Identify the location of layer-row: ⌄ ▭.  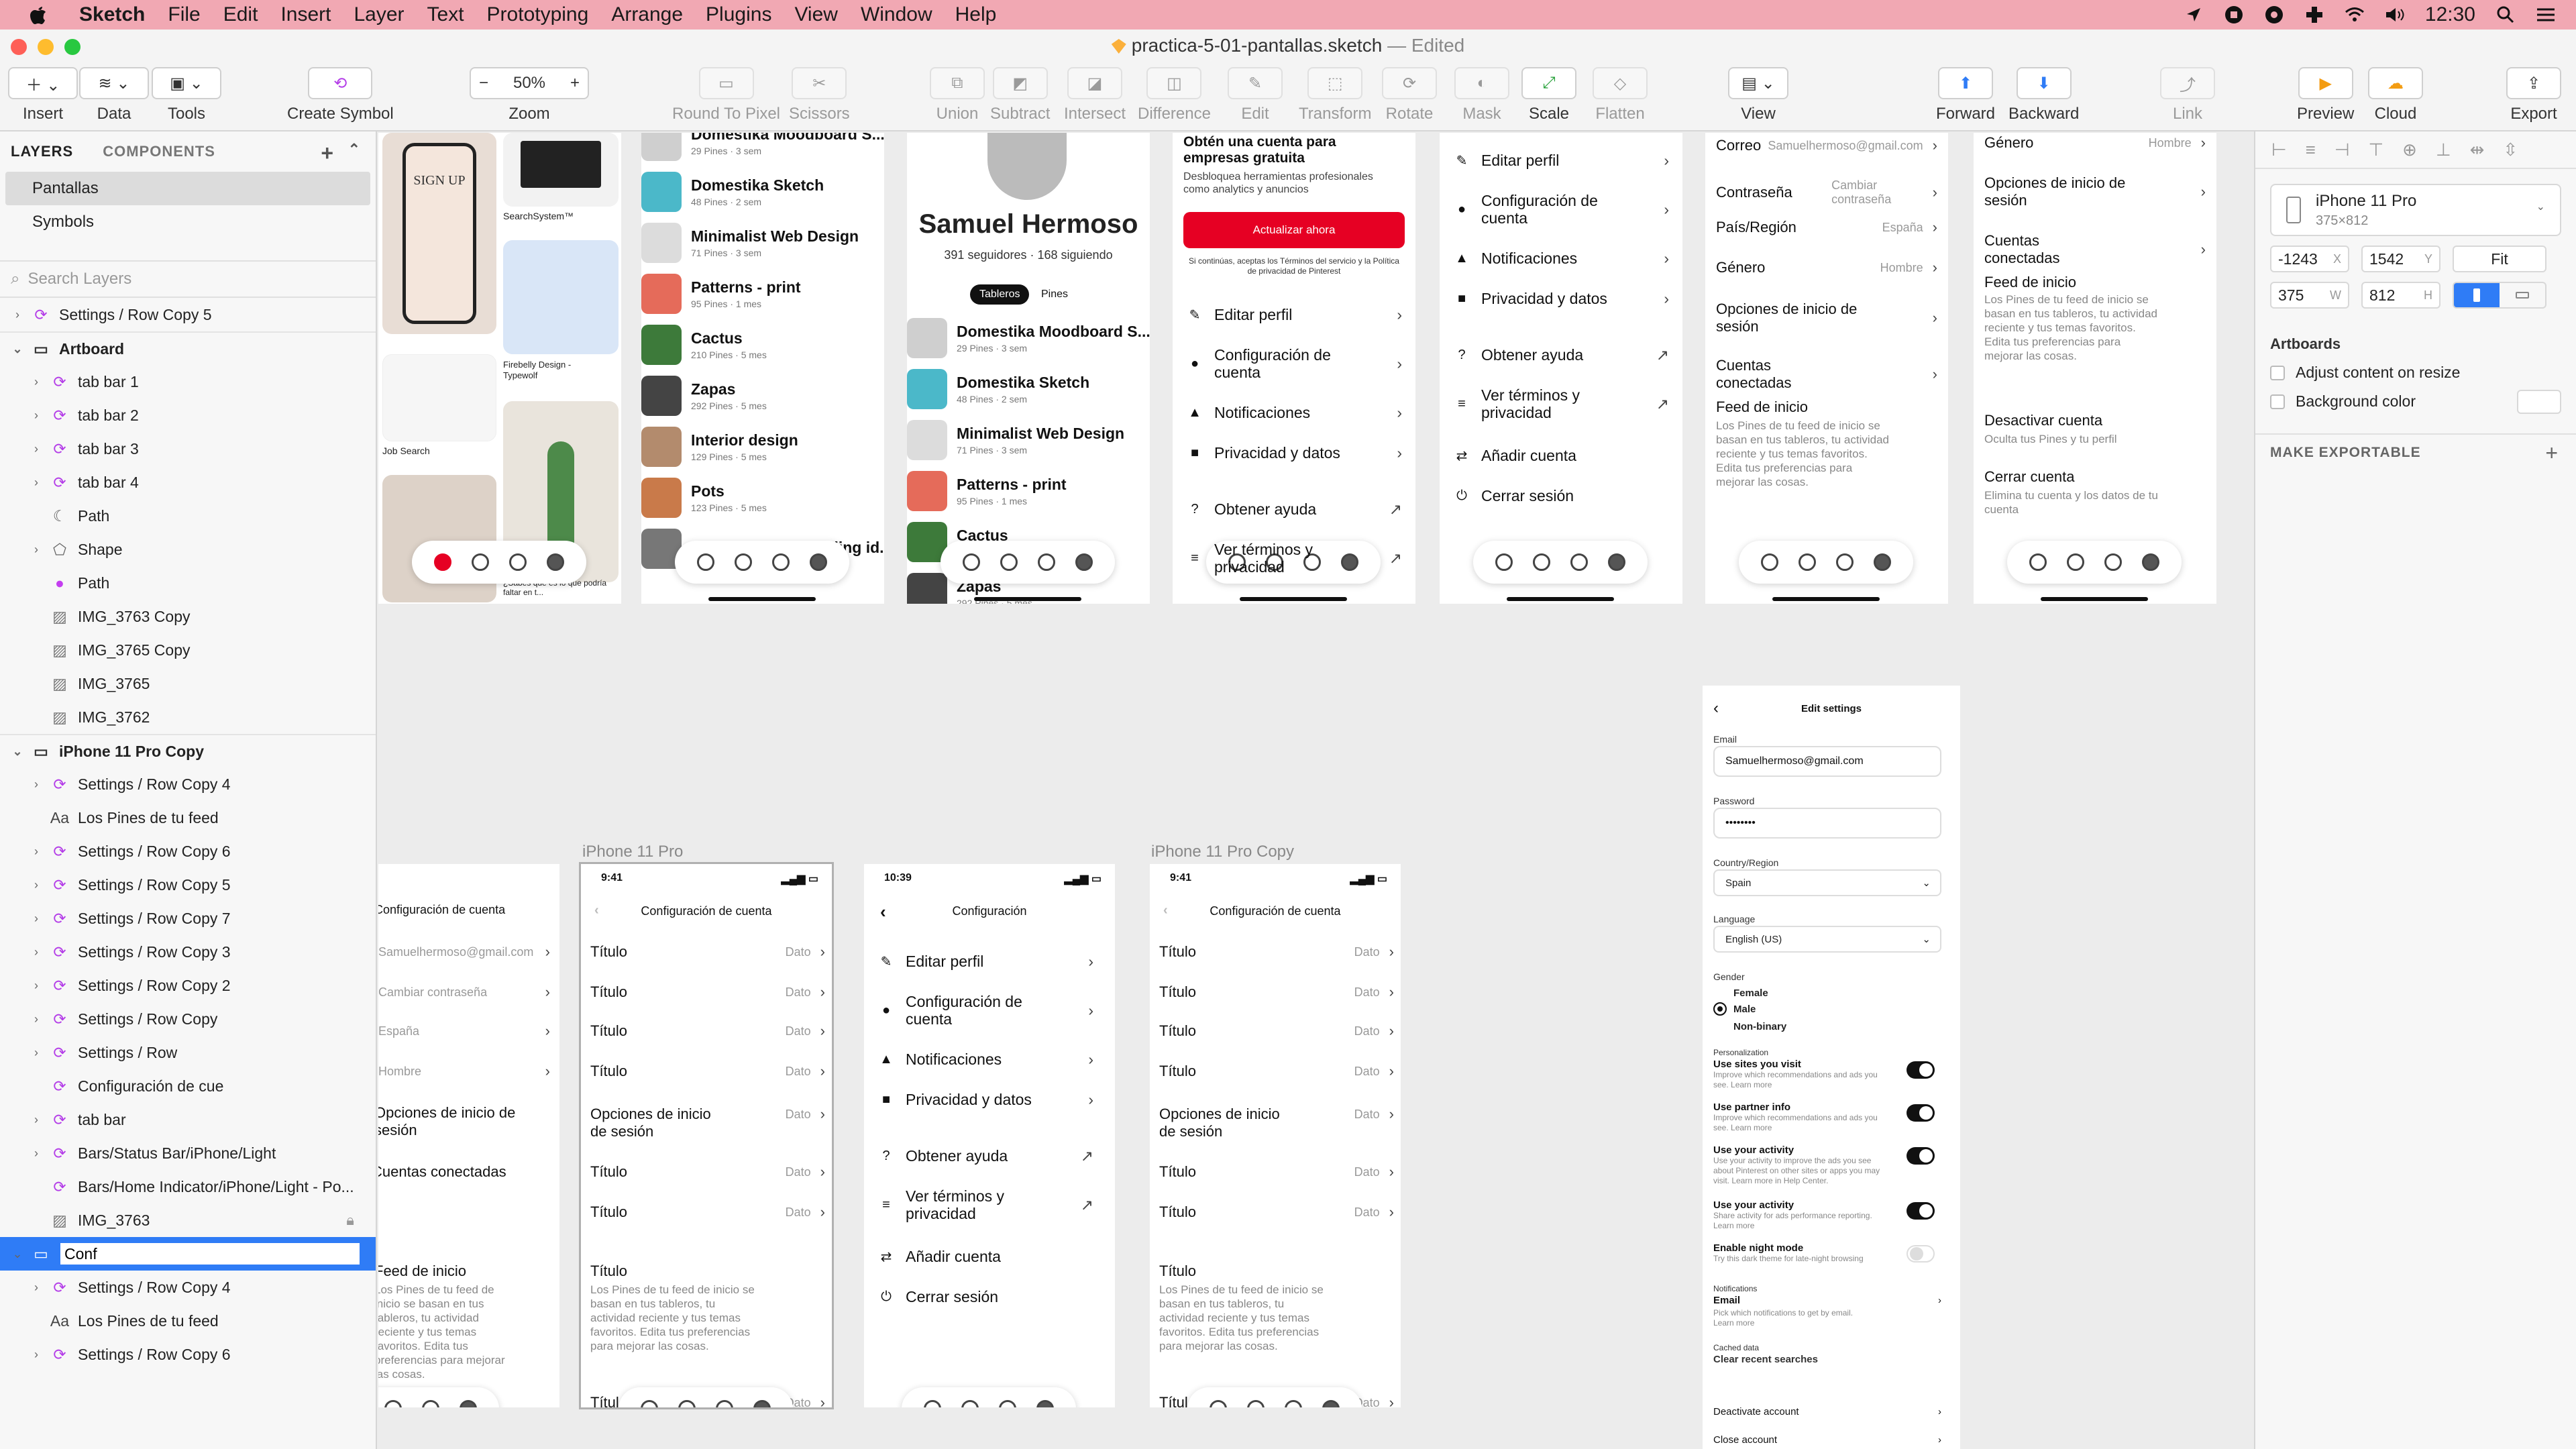
(188, 1254).